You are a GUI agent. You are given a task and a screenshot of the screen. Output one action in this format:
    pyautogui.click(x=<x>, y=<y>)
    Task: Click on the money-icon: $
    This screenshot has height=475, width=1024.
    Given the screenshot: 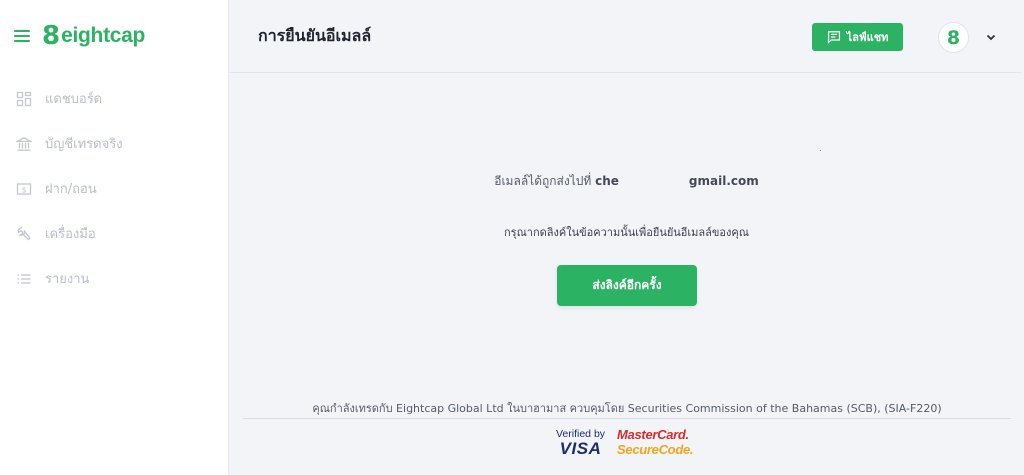 What is the action you would take?
    pyautogui.click(x=24, y=189)
    